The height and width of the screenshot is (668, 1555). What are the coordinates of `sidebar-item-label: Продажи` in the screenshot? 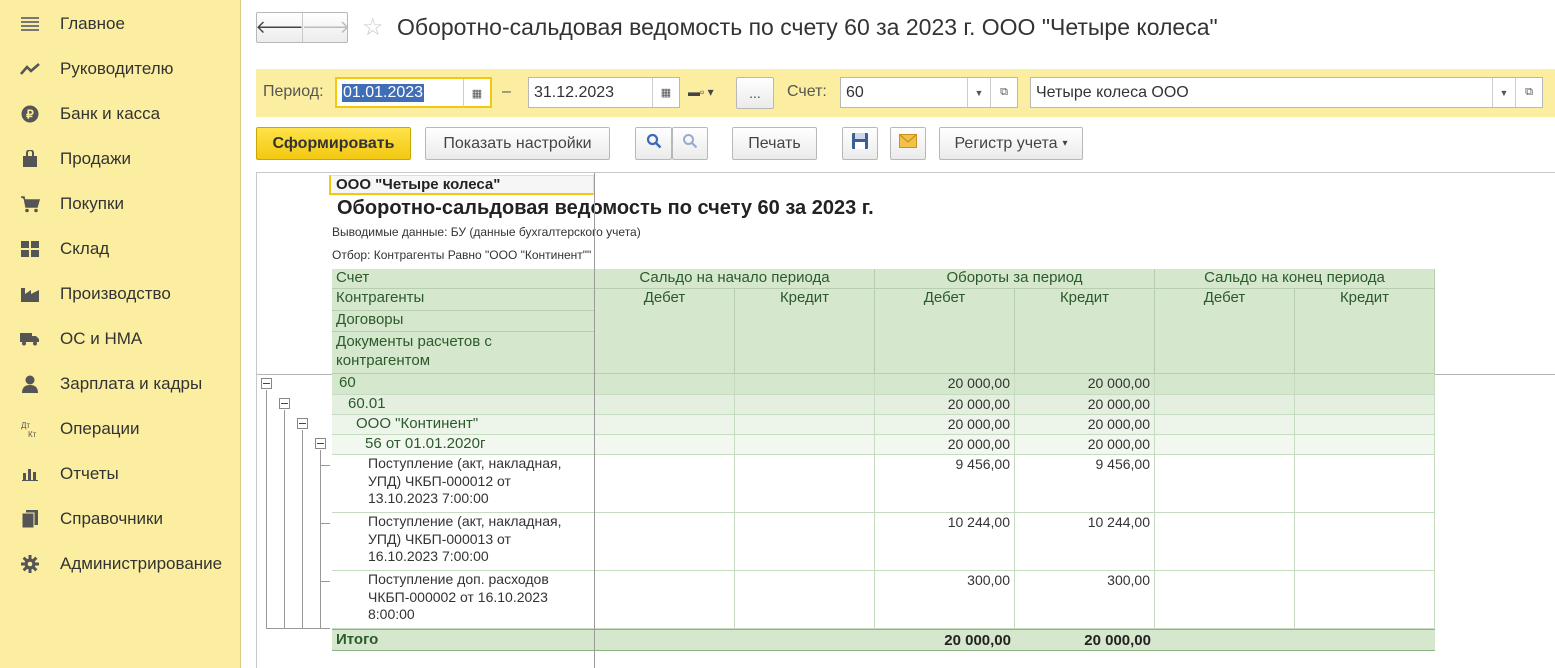 It's located at (95, 158).